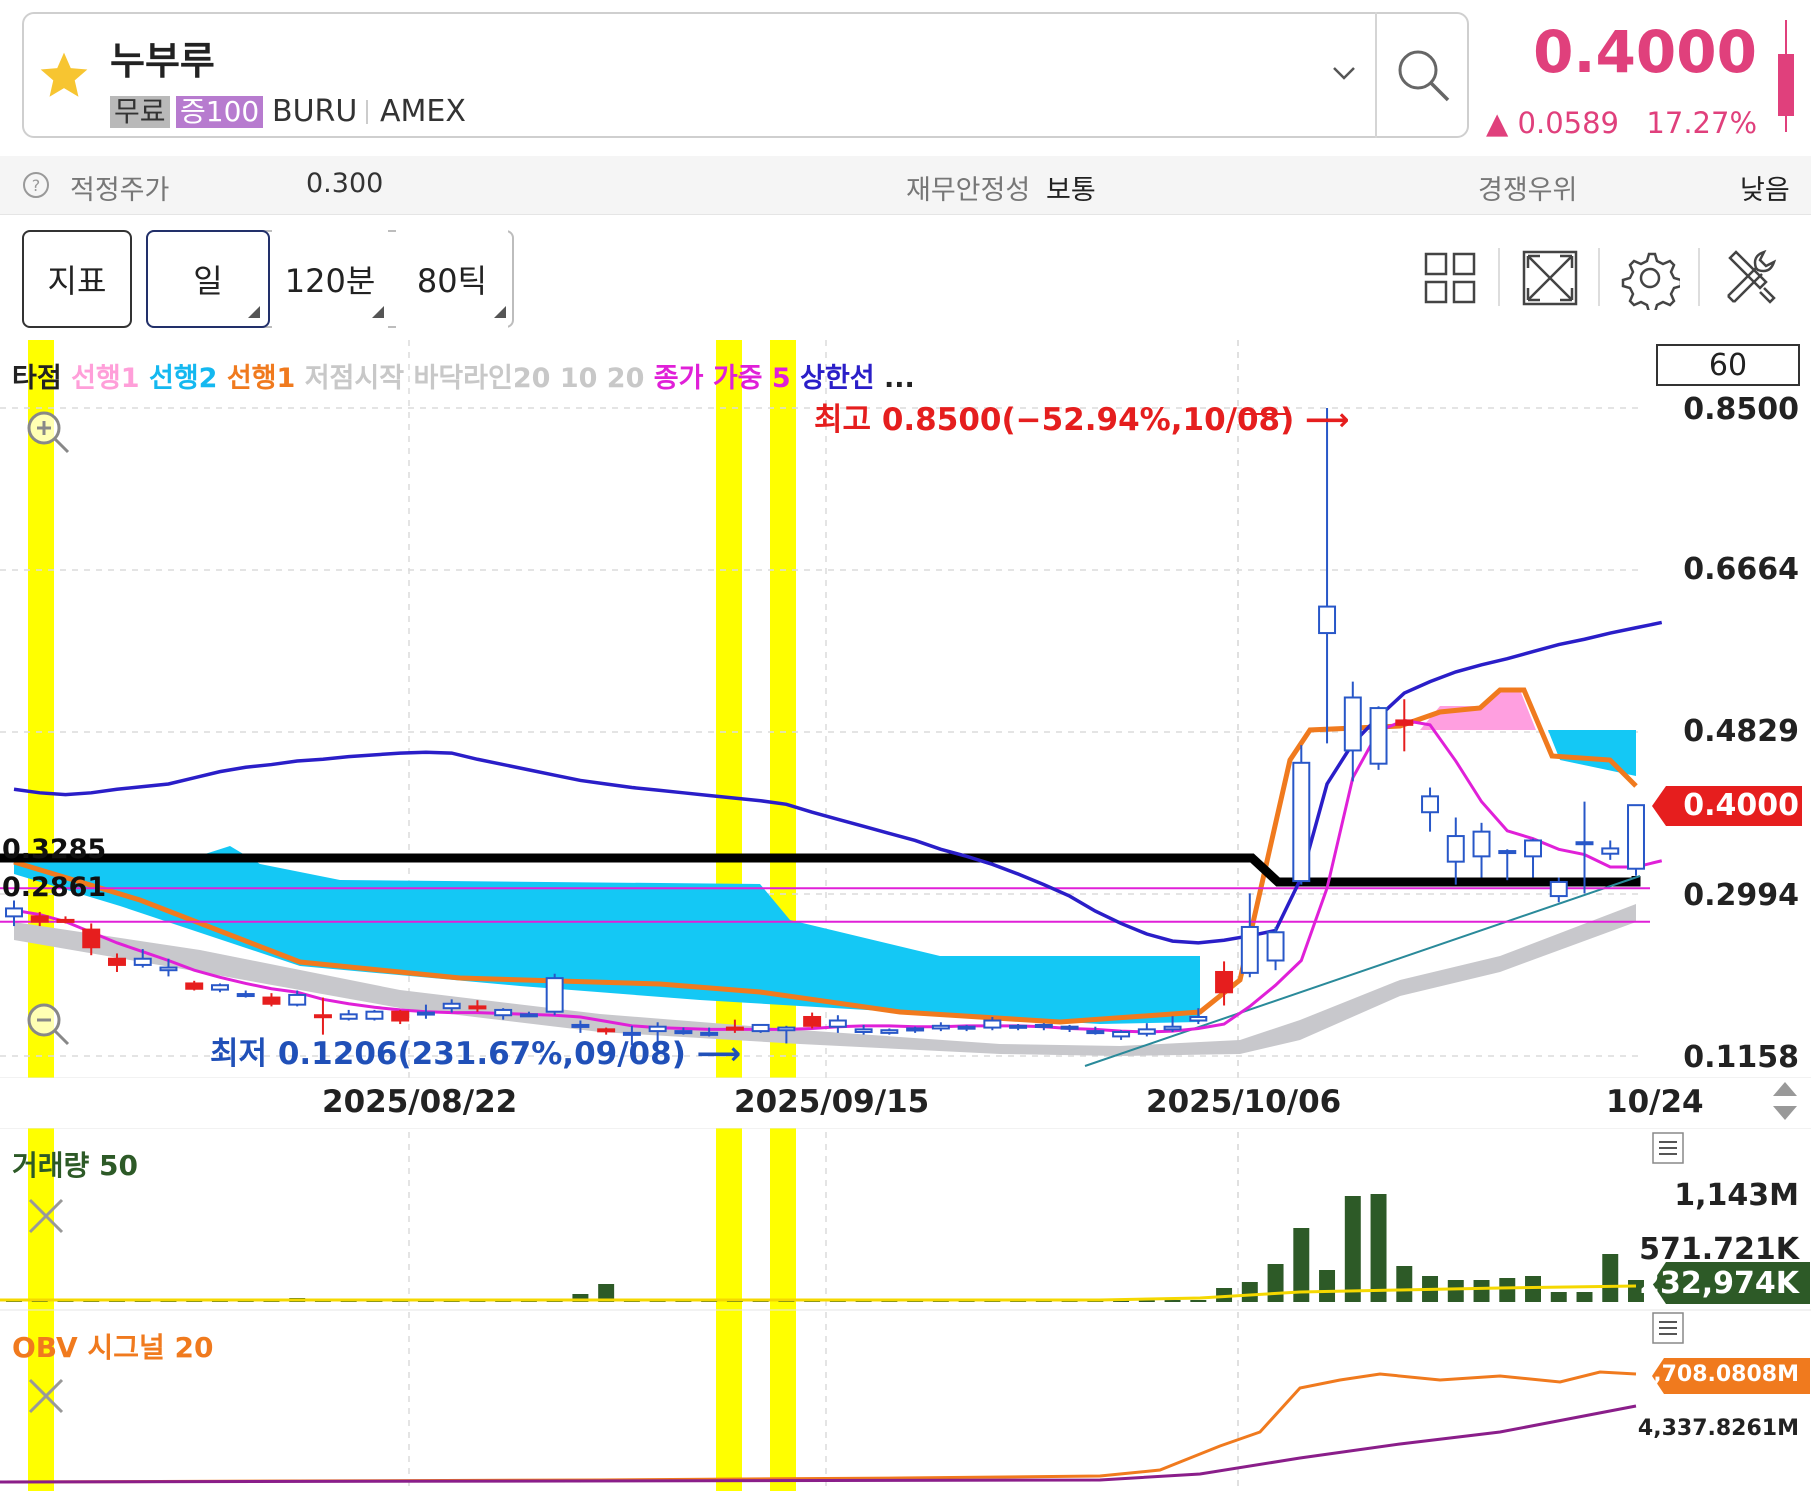 Image resolution: width=1811 pixels, height=1491 pixels. I want to click on last-price-label: 0.4000, so click(1741, 805).